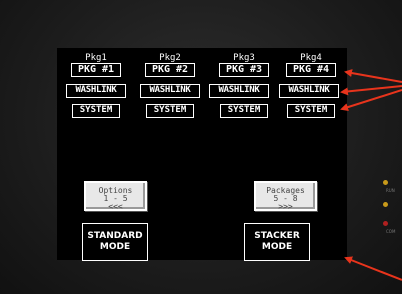 The height and width of the screenshot is (294, 402). What do you see at coordinates (371, 175) in the screenshot?
I see `annotation-arrows` at bounding box center [371, 175].